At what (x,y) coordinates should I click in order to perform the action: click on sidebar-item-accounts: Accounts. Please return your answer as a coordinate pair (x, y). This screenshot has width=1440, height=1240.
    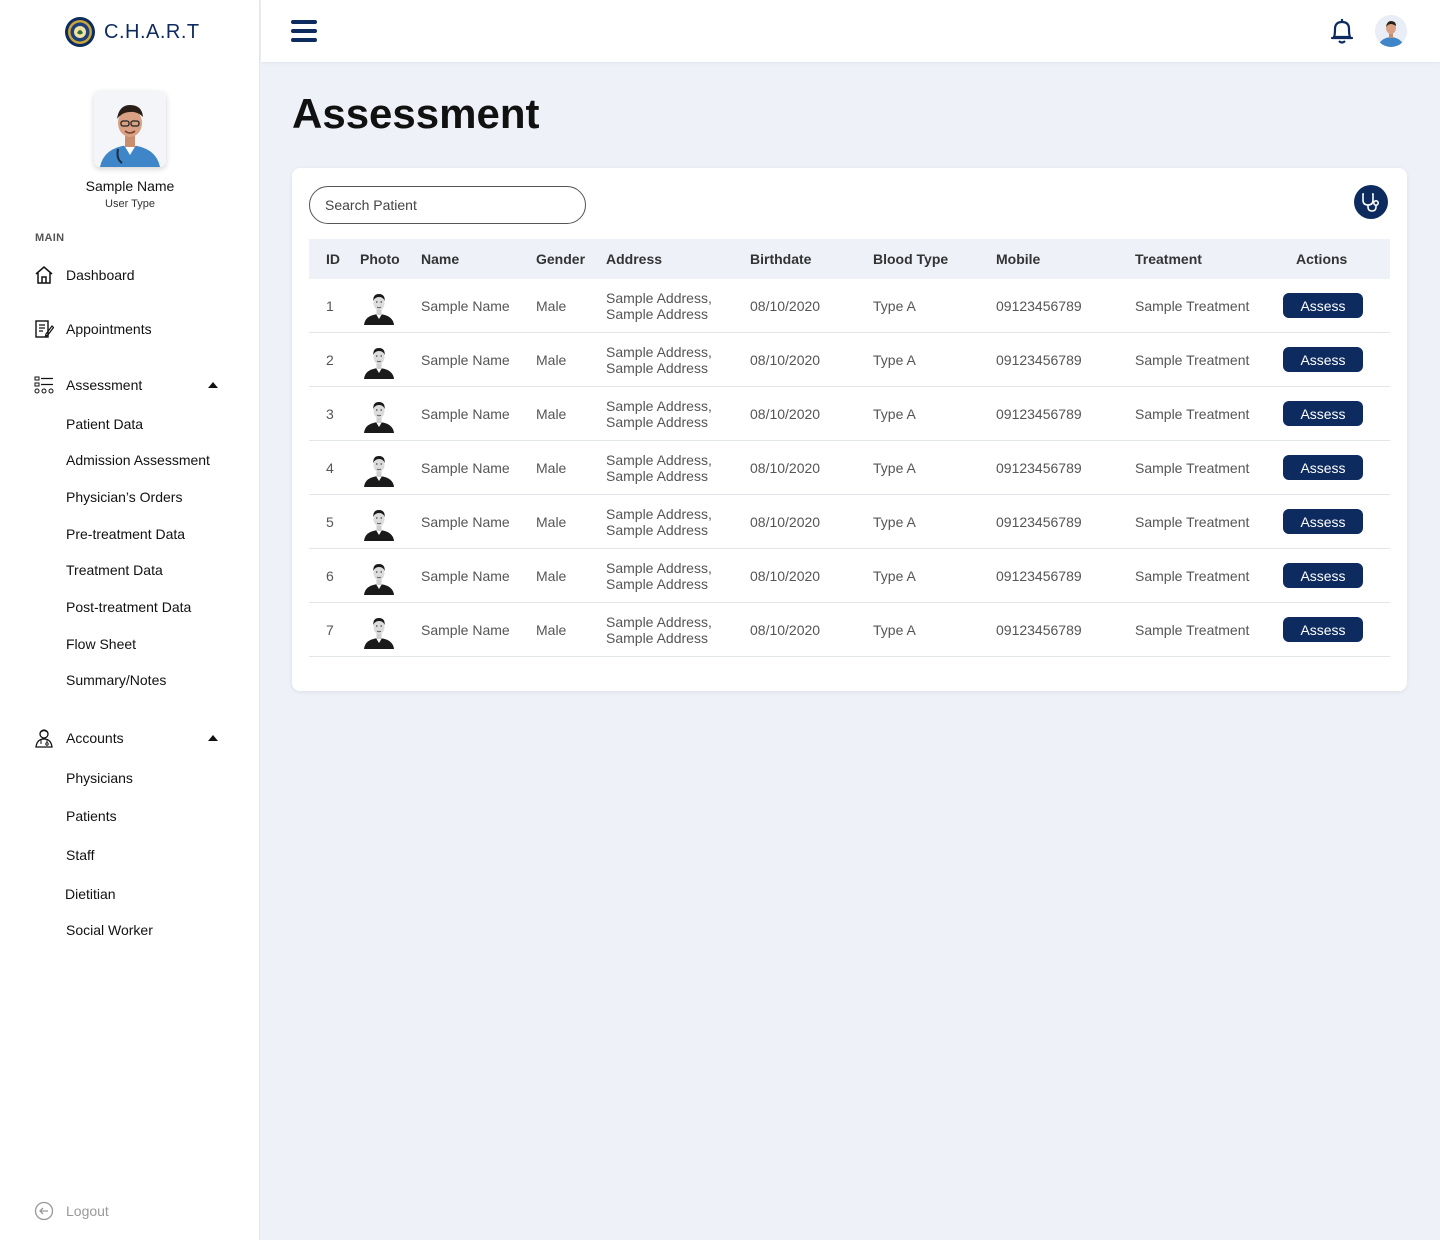
    Looking at the image, I should click on (79, 738).